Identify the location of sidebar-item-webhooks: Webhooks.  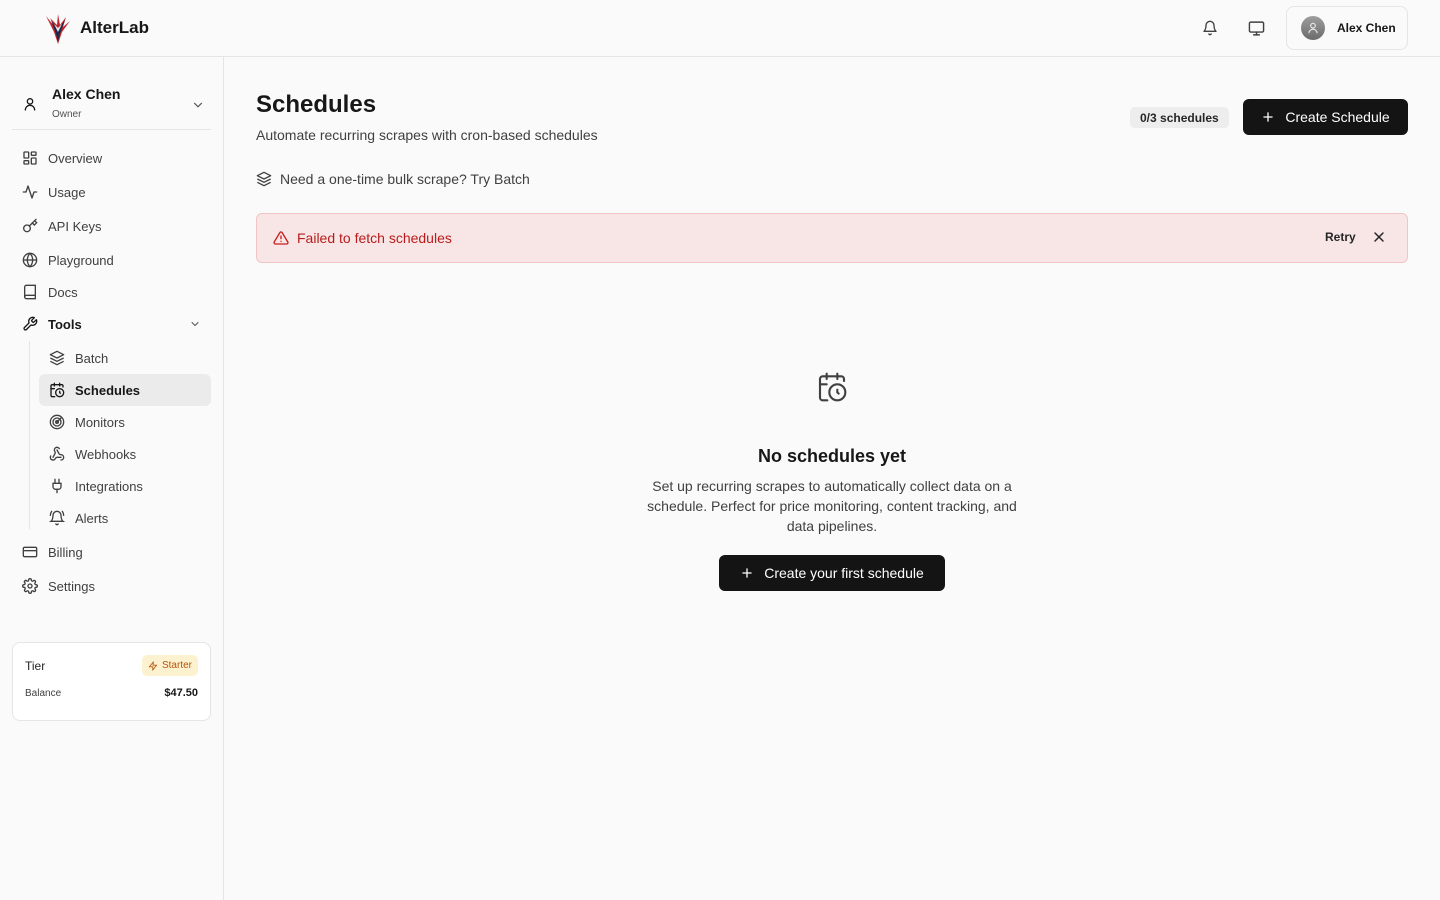
(125, 454).